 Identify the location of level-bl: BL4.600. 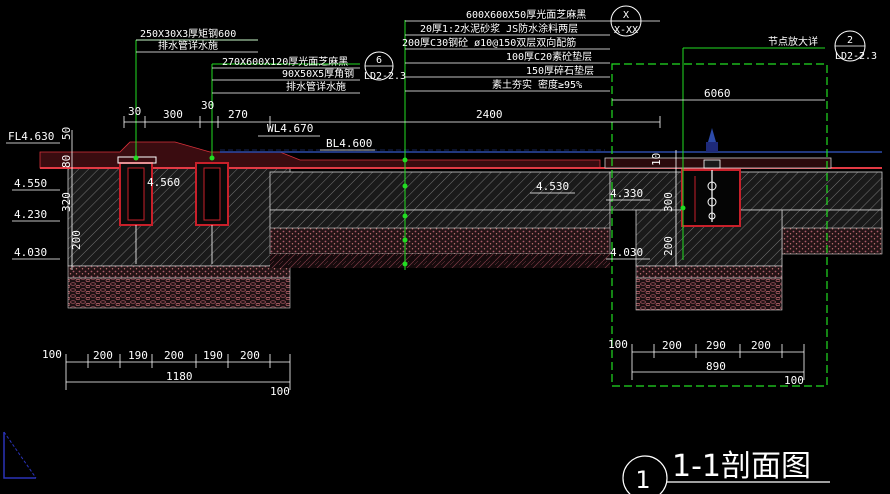
(349, 143).